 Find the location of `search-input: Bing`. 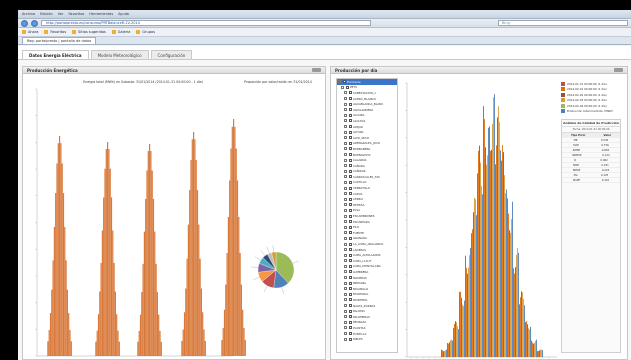

search-input: Bing is located at coordinates (563, 23).